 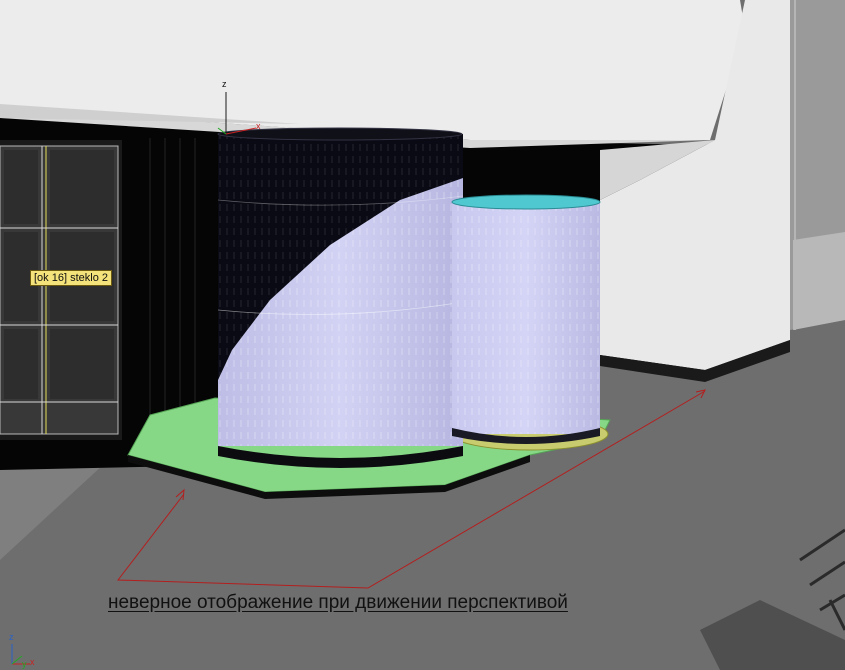 I want to click on window-frame, so click(x=61, y=290).